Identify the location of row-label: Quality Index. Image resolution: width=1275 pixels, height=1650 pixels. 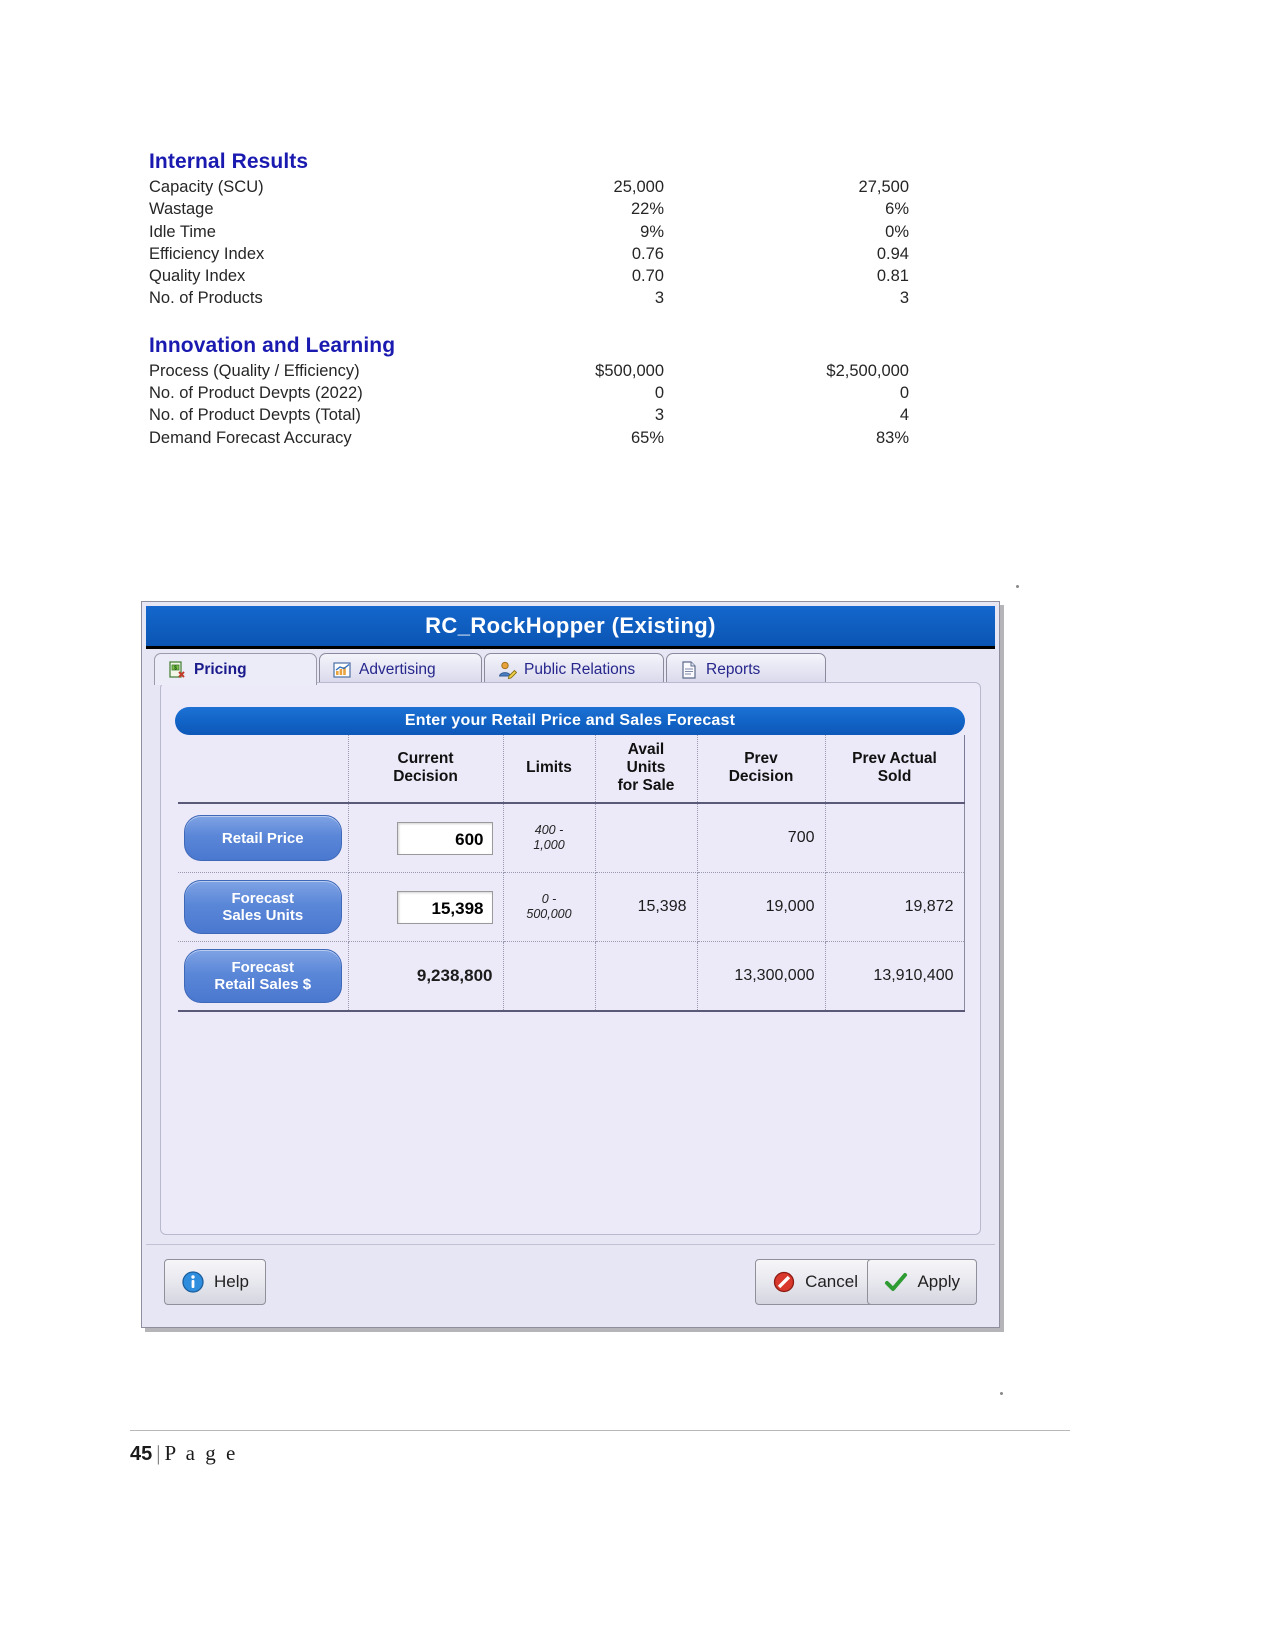
(197, 276).